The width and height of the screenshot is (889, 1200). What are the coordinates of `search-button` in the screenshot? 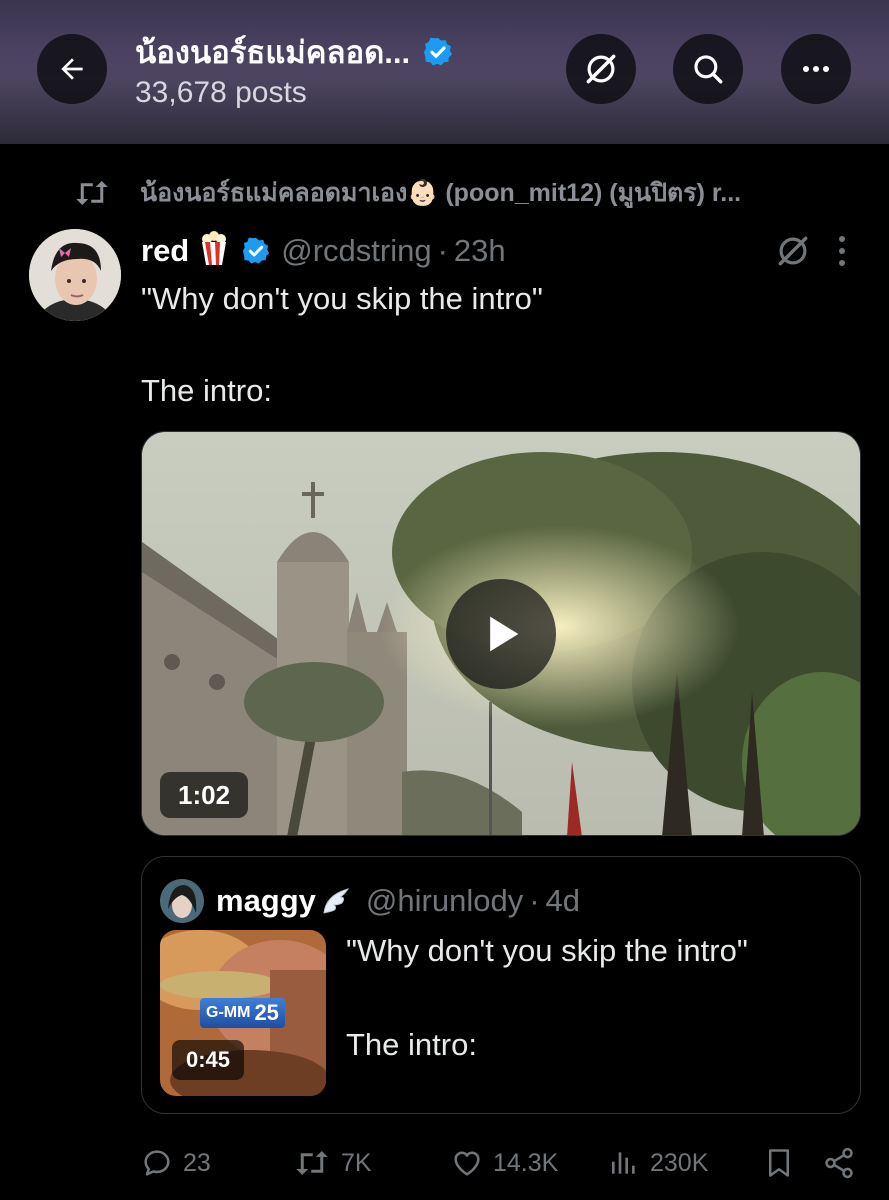 It's located at (708, 69).